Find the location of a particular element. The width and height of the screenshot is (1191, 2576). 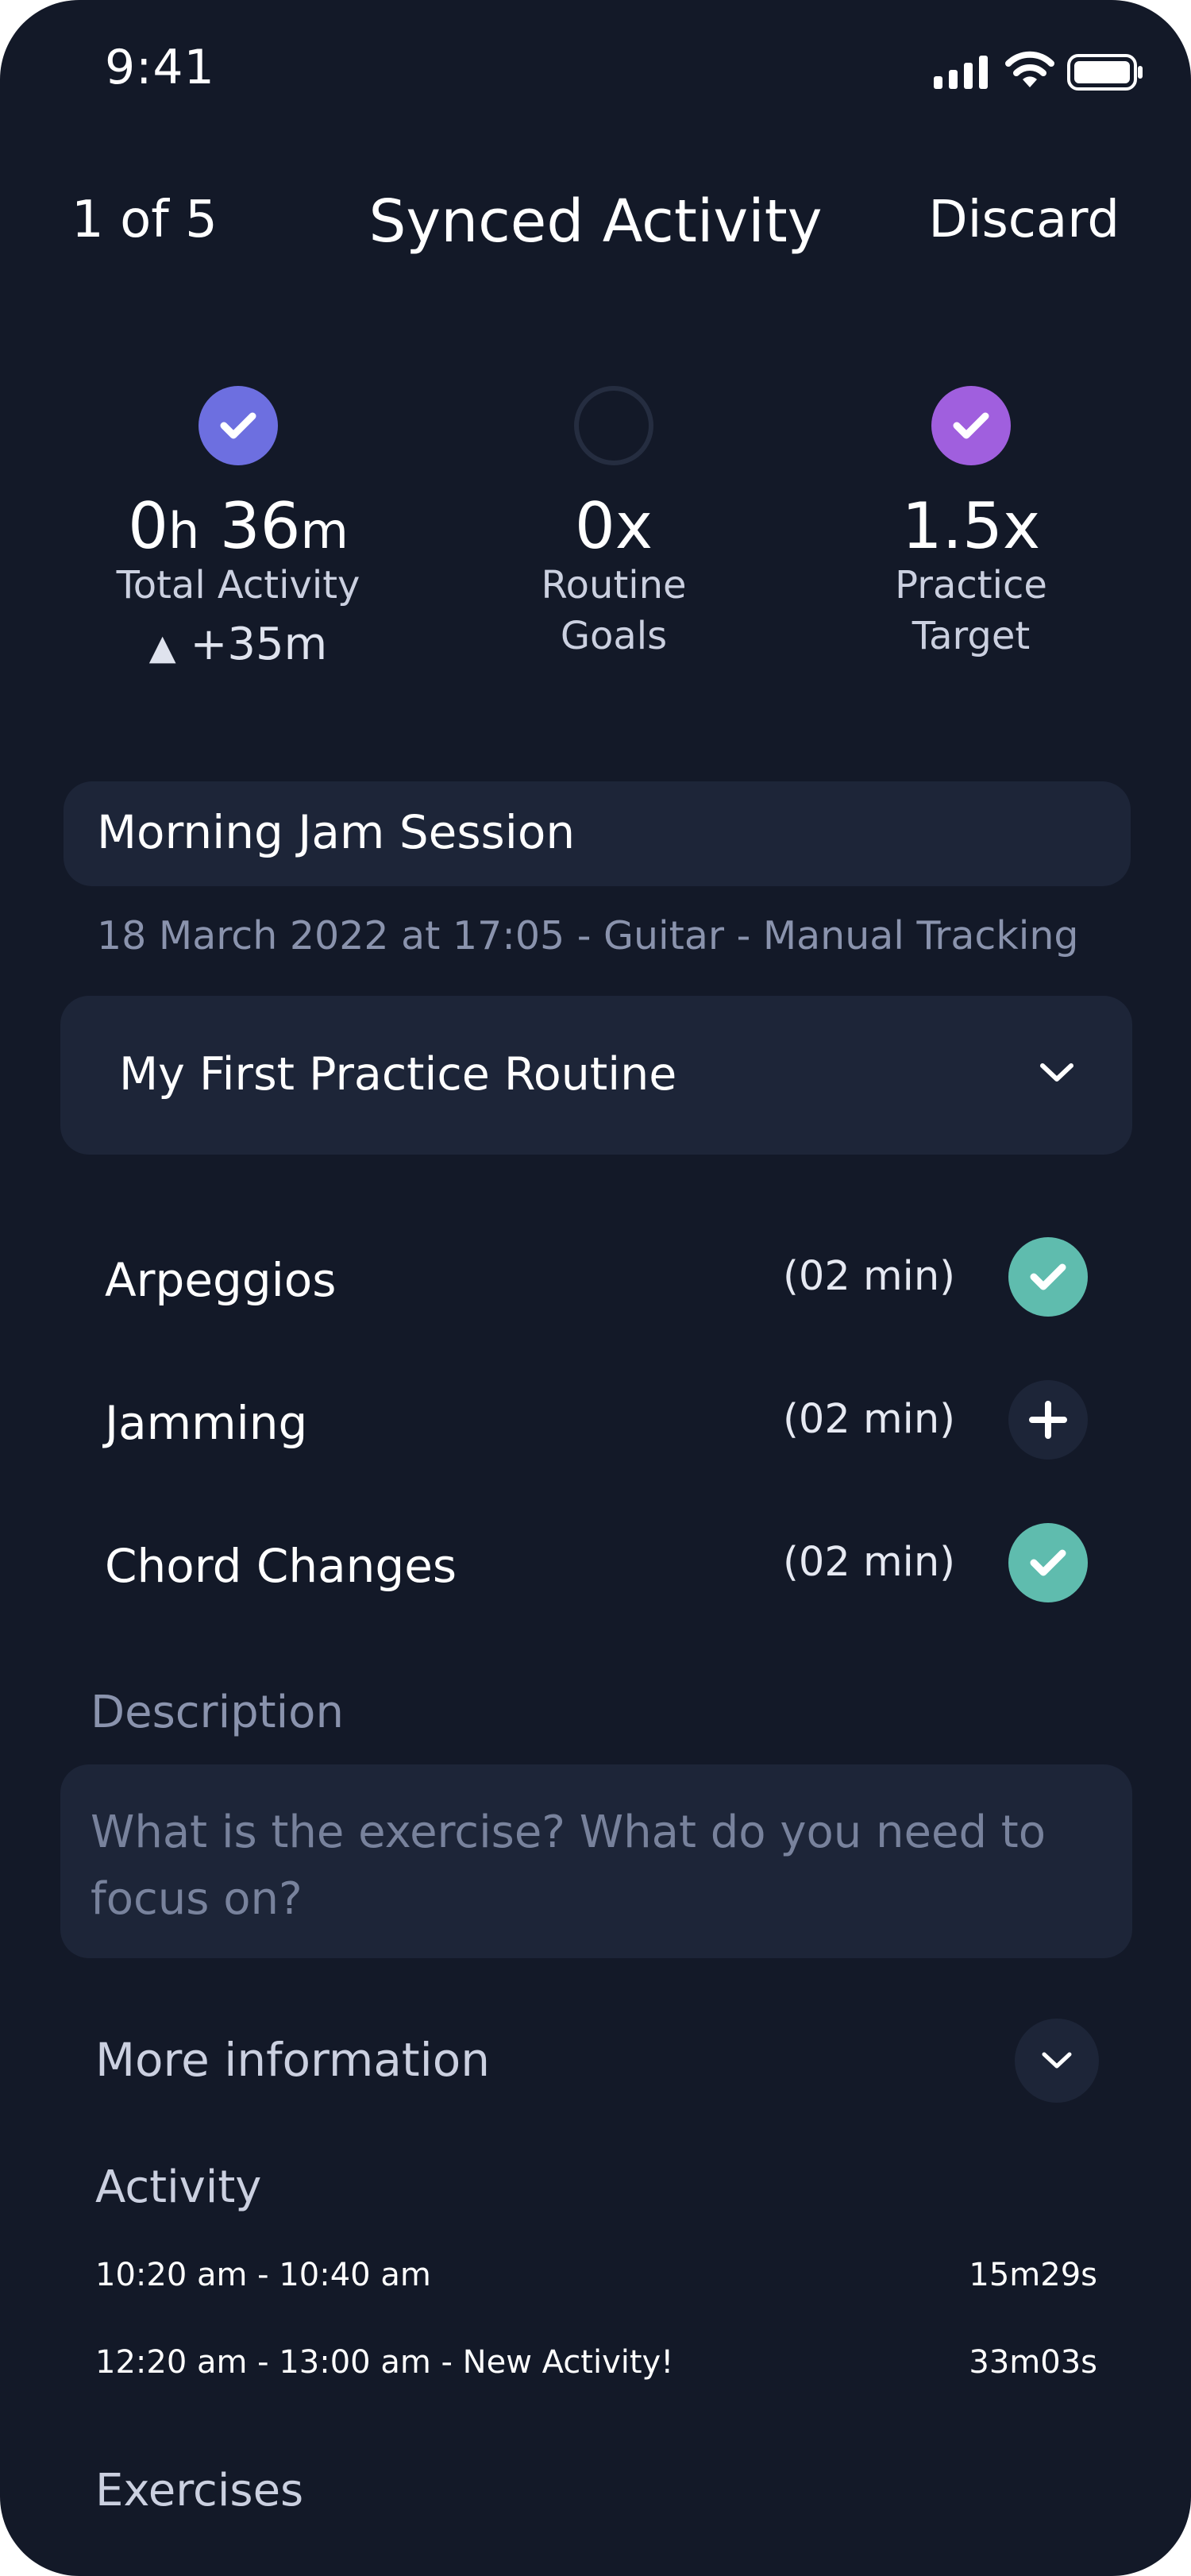

more-information-label: More information is located at coordinates (292, 2060).